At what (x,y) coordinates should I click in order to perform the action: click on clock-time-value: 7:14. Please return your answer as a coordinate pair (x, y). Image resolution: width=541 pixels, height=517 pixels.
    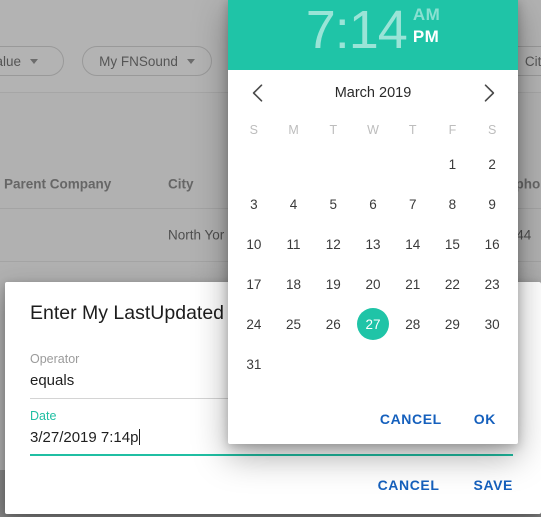
    Looking at the image, I should click on (357, 30).